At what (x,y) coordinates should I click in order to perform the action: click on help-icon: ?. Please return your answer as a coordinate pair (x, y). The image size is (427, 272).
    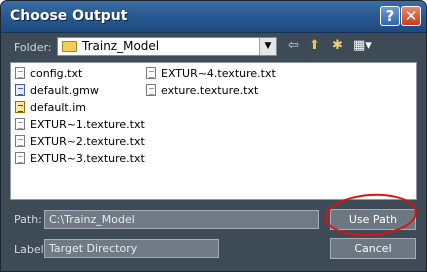
    Looking at the image, I should click on (390, 16).